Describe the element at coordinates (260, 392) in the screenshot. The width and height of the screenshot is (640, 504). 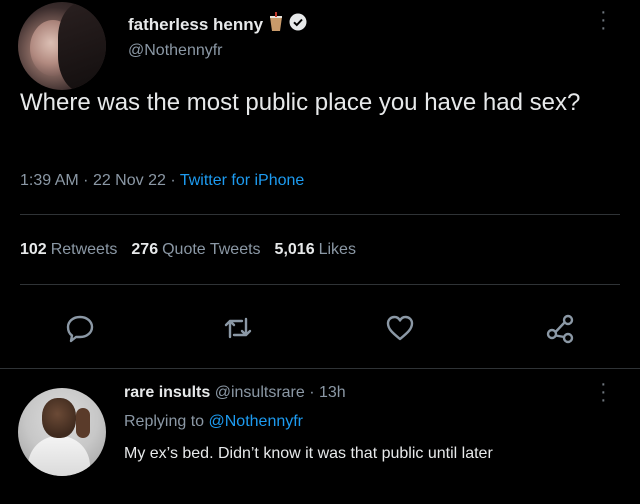
I see `reply-author-handle: @insultsrare` at that location.